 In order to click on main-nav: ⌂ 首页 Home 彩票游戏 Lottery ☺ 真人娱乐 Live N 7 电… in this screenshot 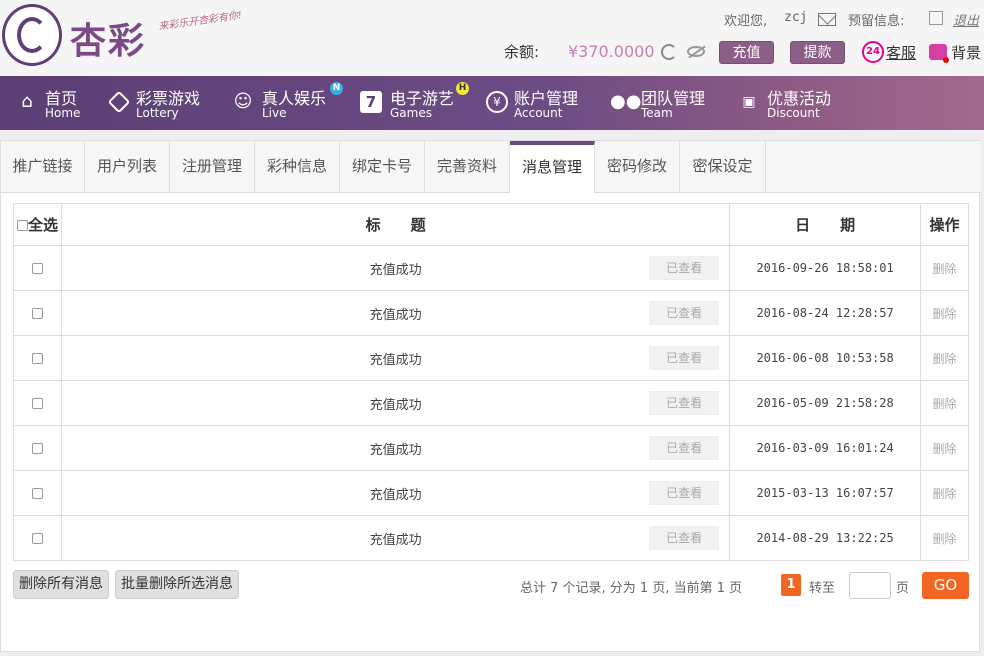, I will do `click(492, 103)`.